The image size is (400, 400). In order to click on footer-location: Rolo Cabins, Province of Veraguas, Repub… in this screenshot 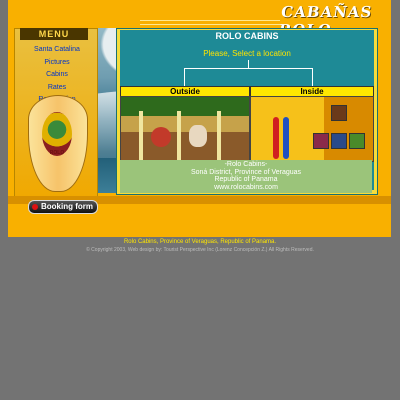, I will do `click(200, 242)`.